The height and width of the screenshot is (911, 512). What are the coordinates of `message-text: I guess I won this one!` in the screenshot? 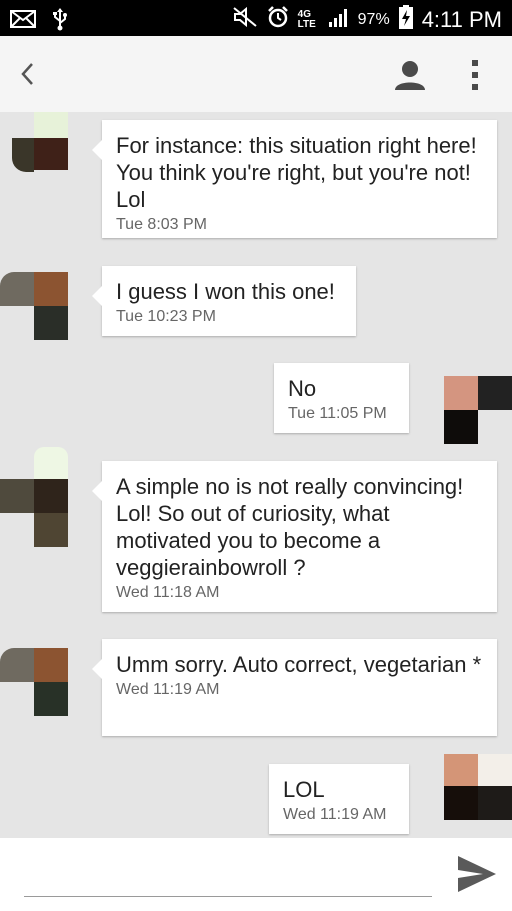 It's located at (225, 291).